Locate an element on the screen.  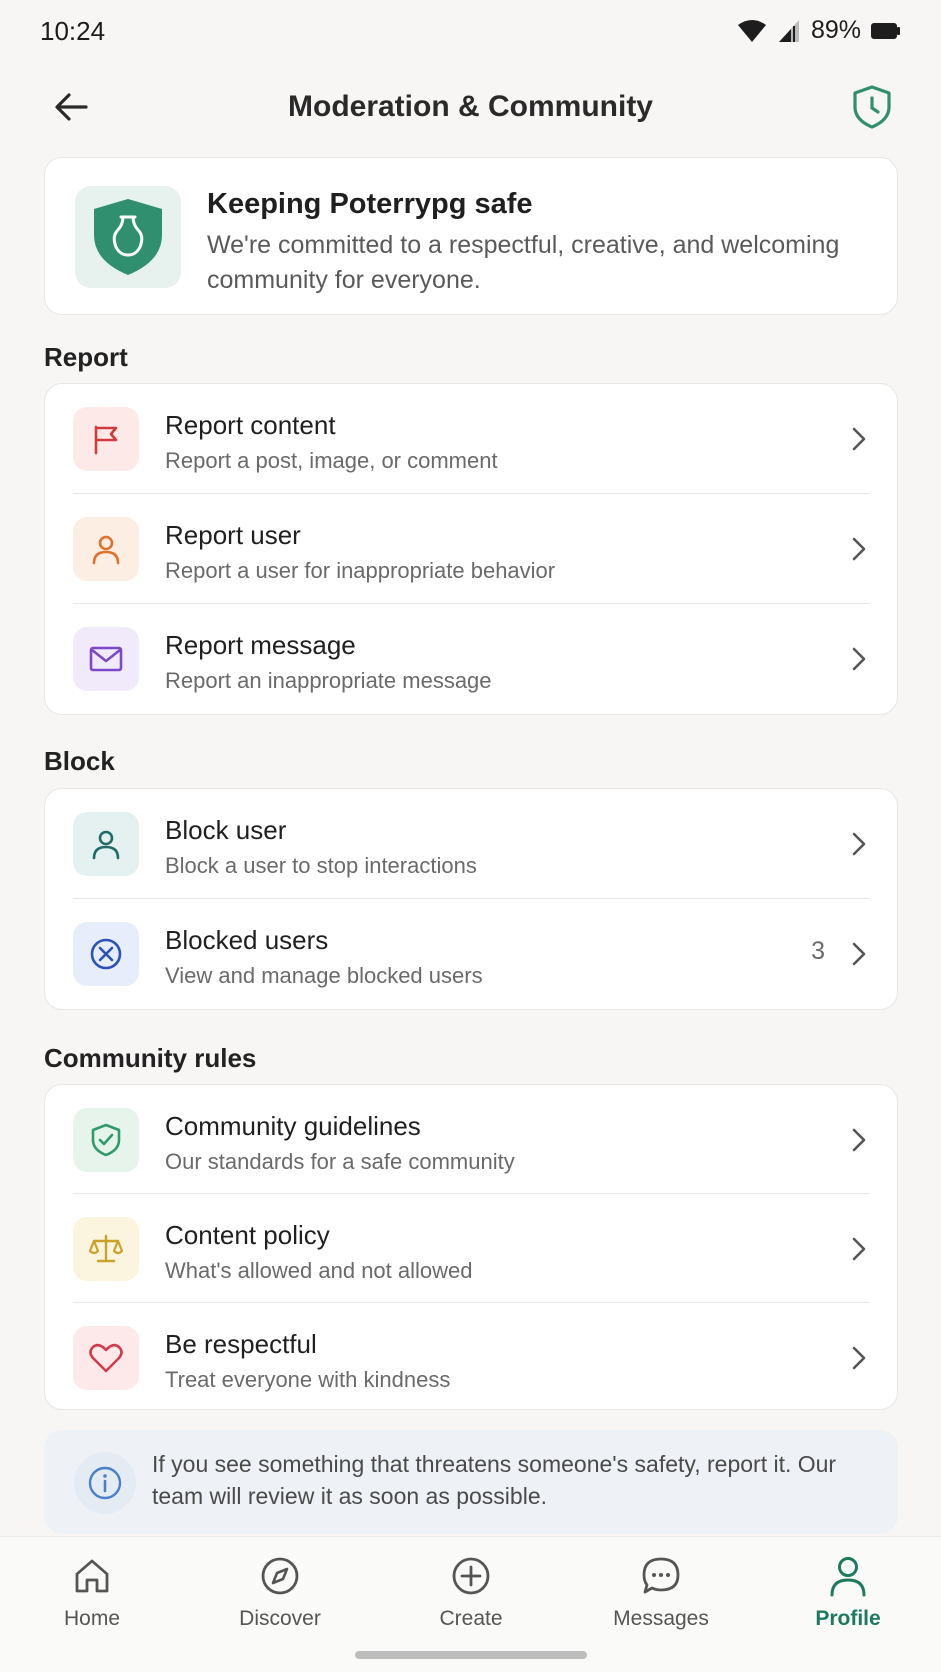
content-policy-icon-wrap is located at coordinates (106, 1249).